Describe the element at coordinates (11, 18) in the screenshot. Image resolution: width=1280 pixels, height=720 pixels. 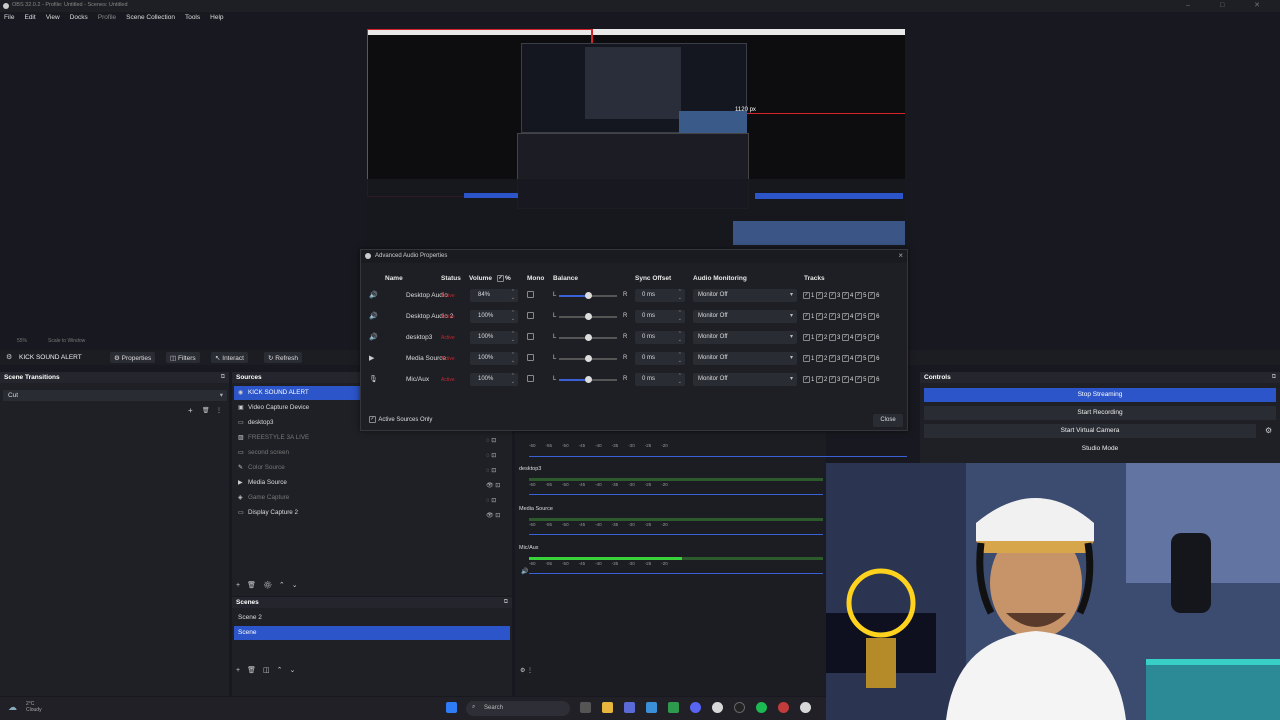
I see `menu-file: File` at that location.